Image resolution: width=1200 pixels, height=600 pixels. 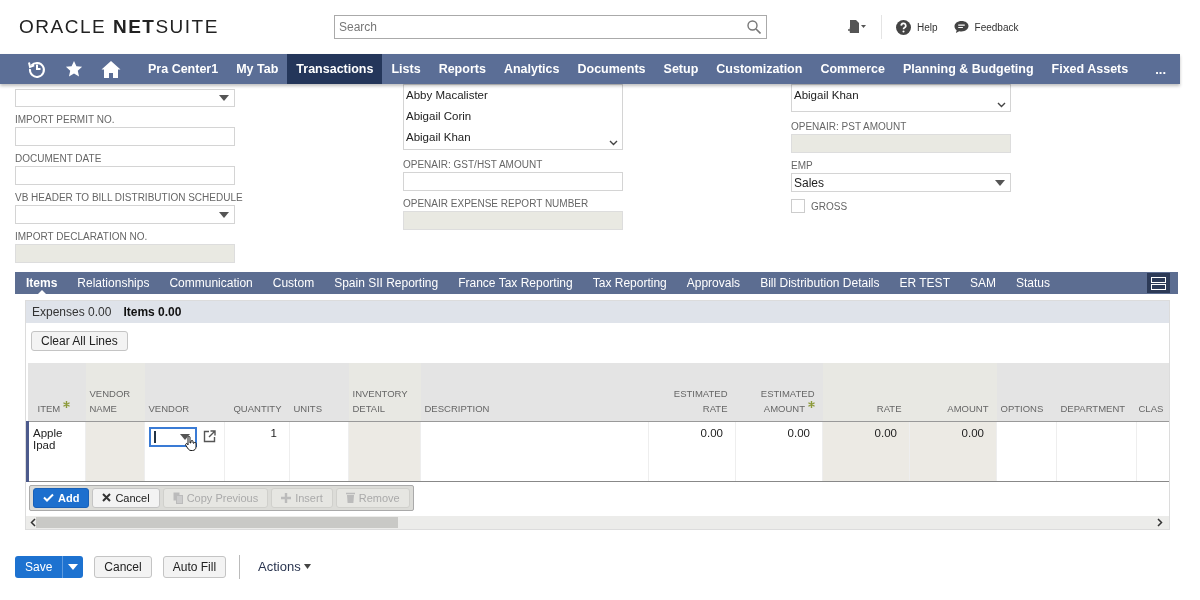 I want to click on form-button: Cancel, so click(x=123, y=566).